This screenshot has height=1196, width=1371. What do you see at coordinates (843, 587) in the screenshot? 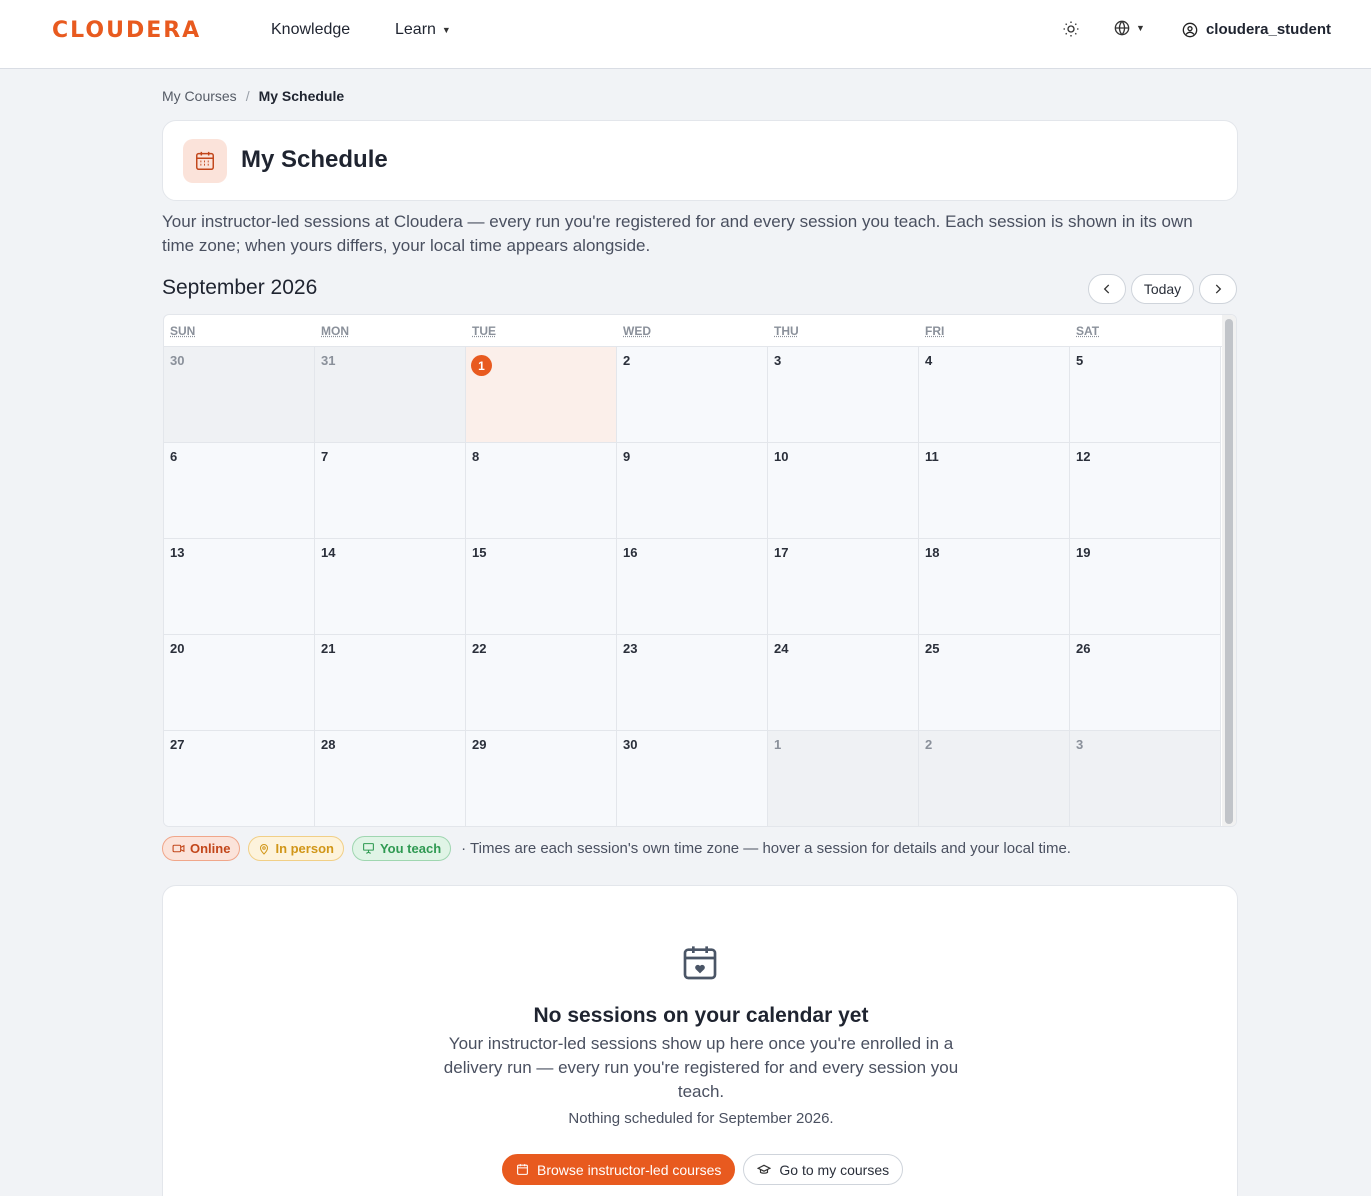
I see `calendar-day-cell: 17` at bounding box center [843, 587].